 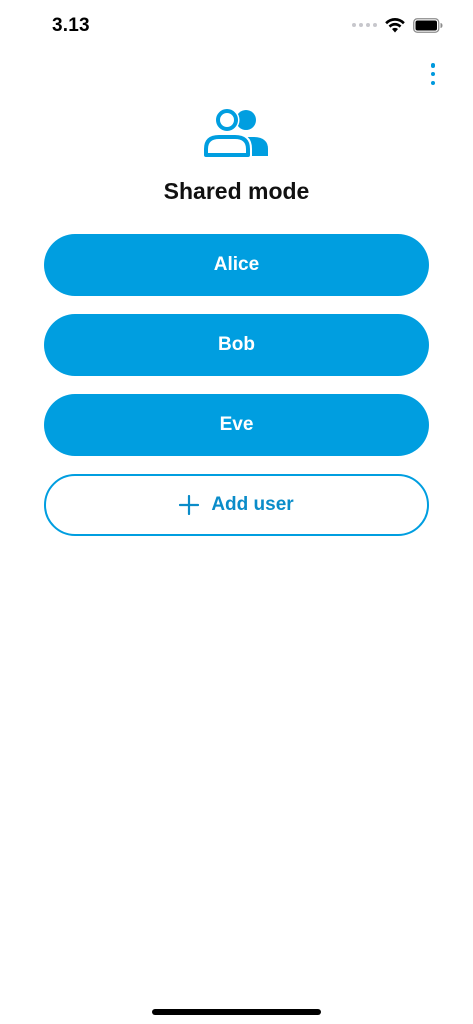 I want to click on kebab-menu-icon, so click(x=433, y=74).